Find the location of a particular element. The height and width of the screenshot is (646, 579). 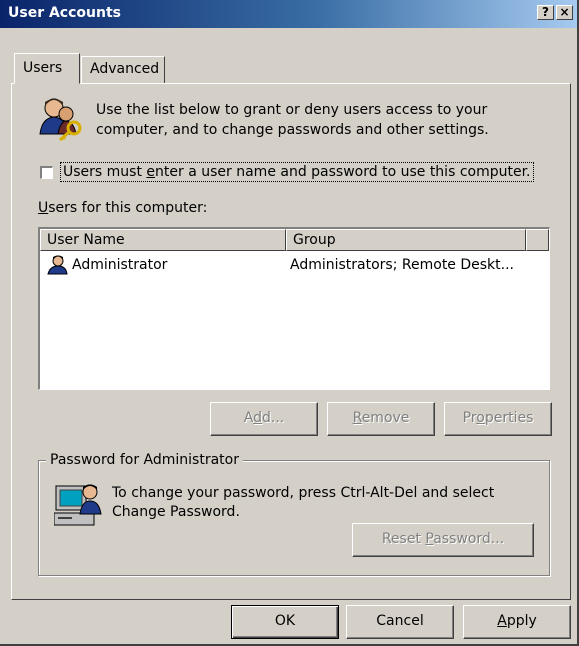

computer-user-icon is located at coordinates (78, 505).